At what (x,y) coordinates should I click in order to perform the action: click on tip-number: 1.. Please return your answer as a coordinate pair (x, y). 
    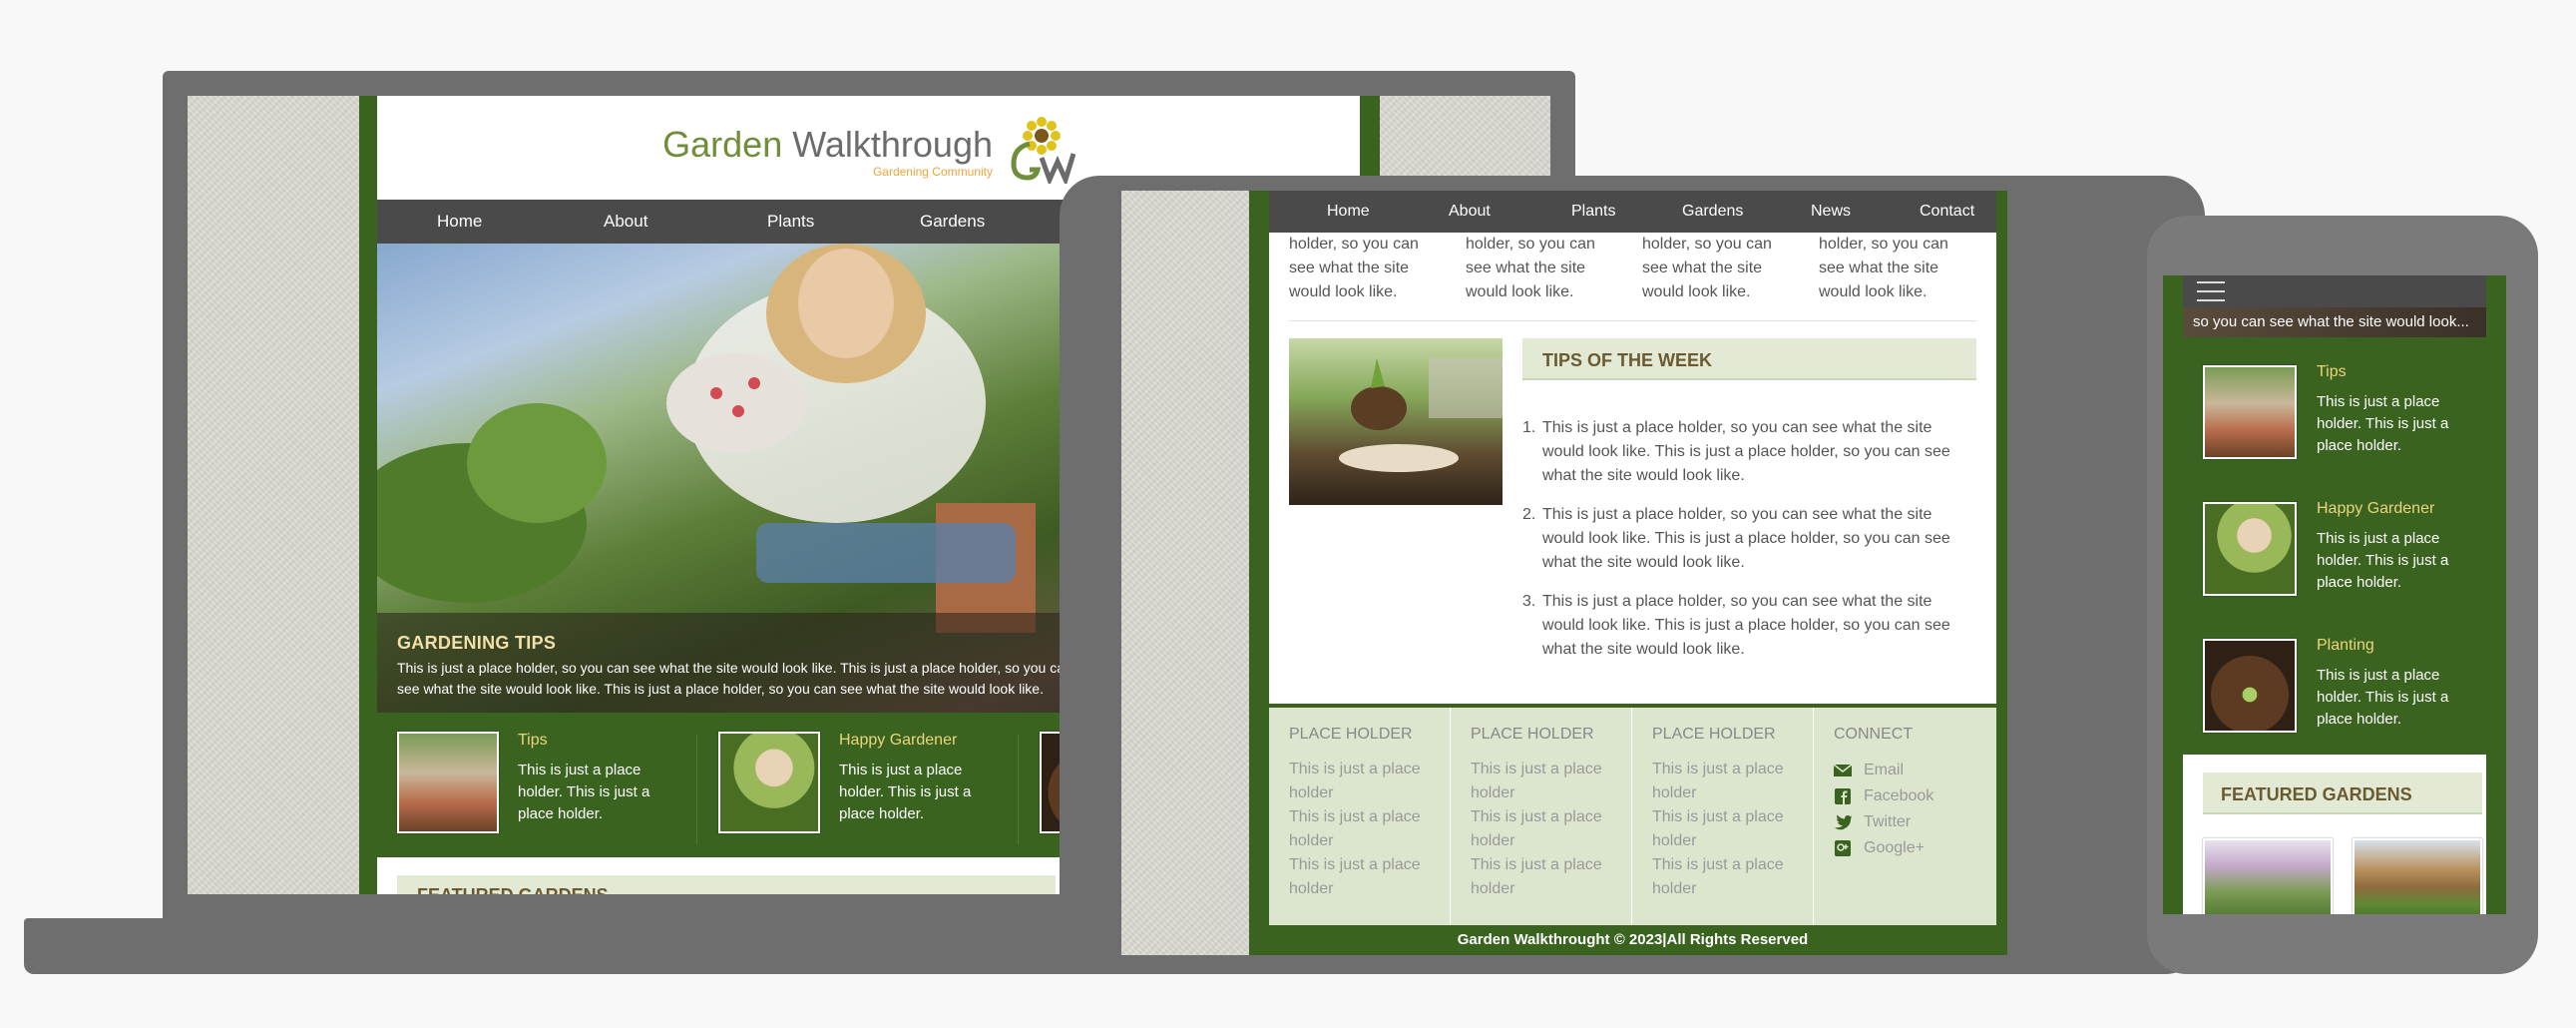
    Looking at the image, I should click on (1529, 427).